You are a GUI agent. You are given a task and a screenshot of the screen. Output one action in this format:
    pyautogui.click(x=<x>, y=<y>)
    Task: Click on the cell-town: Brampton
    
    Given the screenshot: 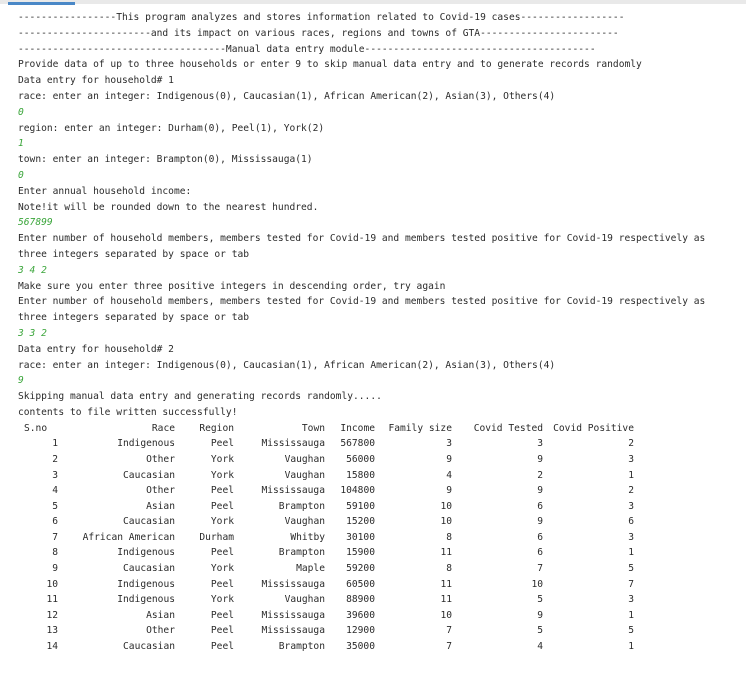 What is the action you would take?
    pyautogui.click(x=301, y=506)
    